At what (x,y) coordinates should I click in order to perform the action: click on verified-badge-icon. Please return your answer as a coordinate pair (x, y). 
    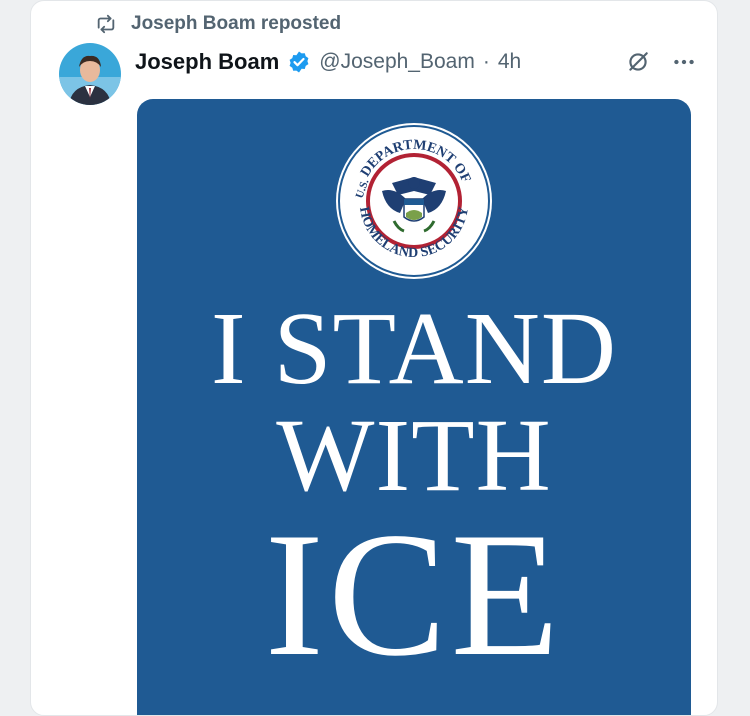
    Looking at the image, I should click on (299, 62).